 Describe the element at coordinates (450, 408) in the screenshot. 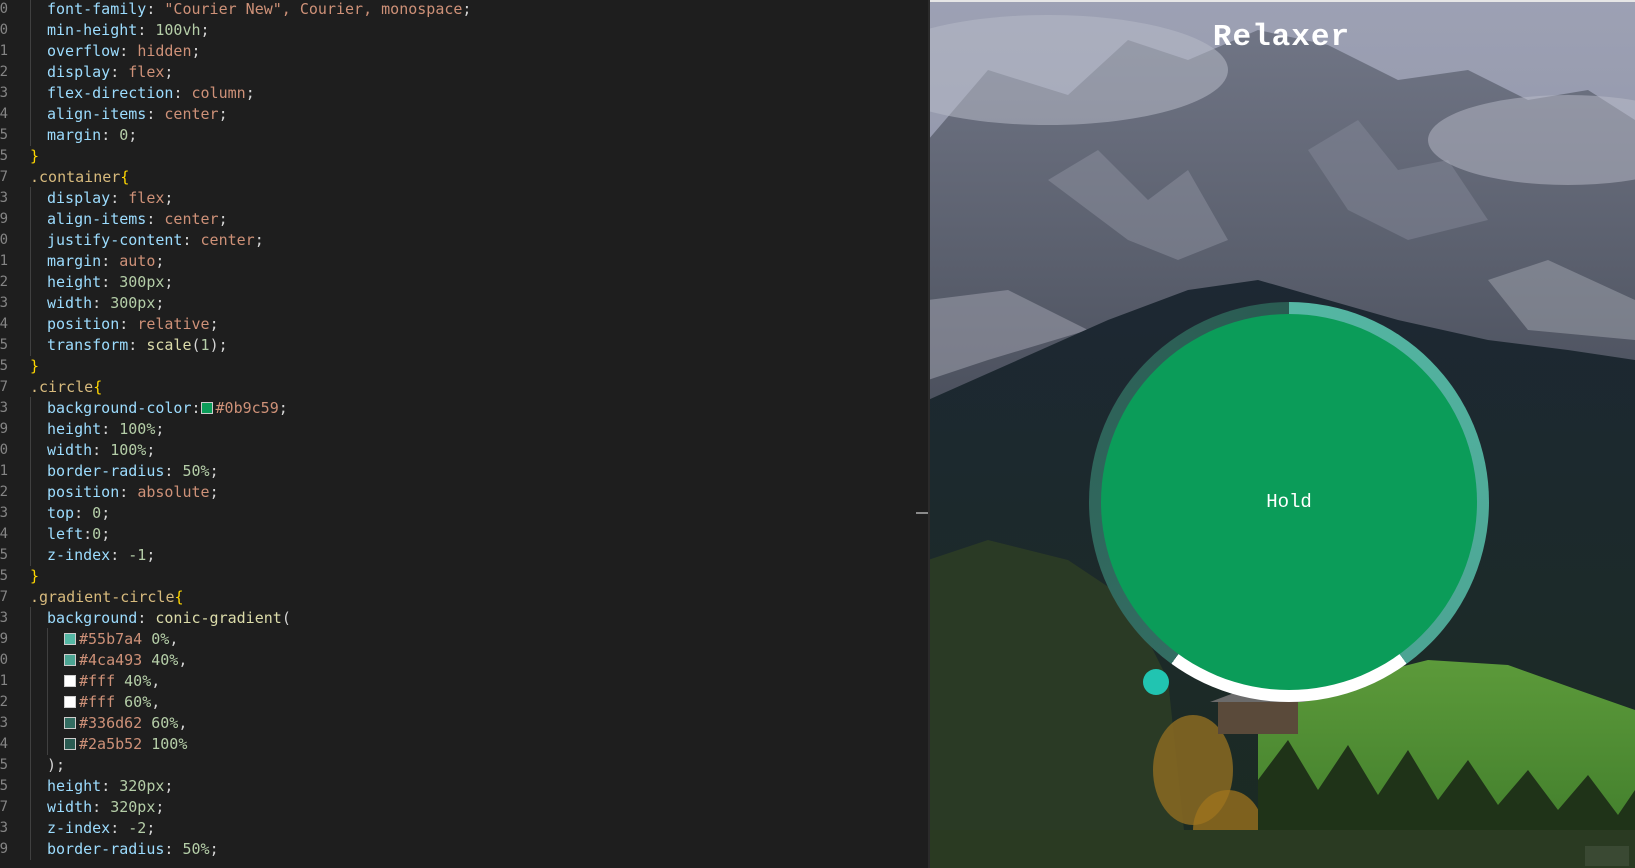

I see `code-line: 3 background-color: #0b9c59;` at that location.